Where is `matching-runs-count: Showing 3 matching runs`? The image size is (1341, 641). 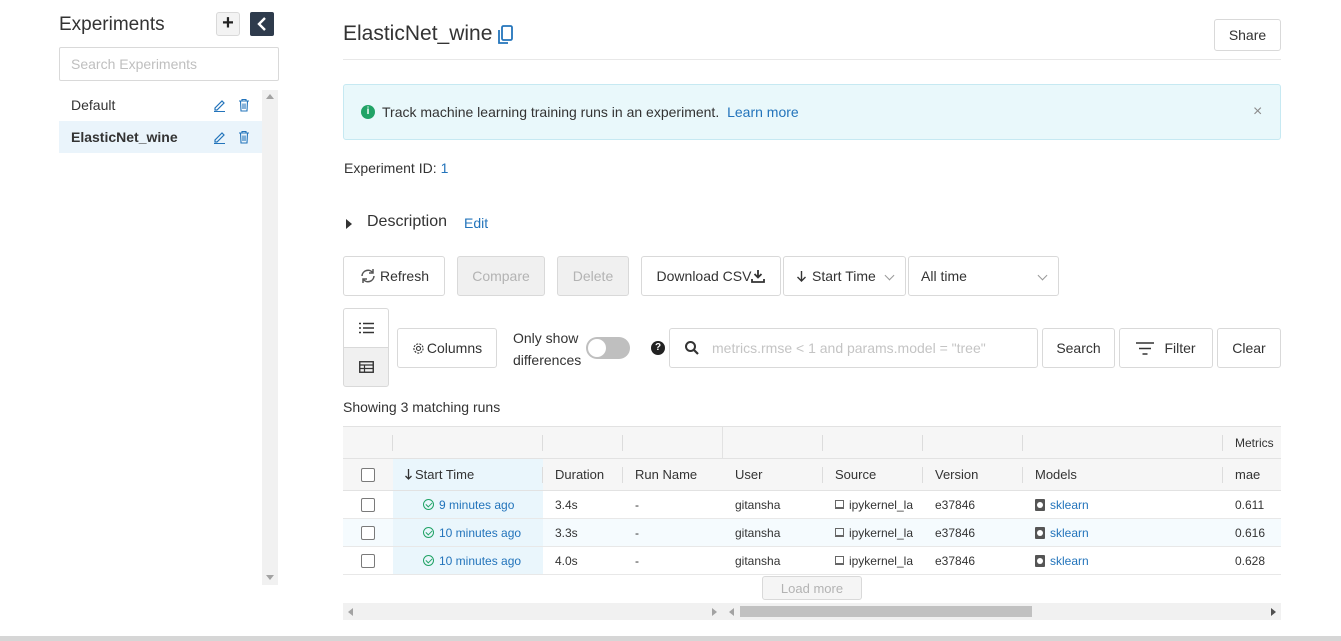 matching-runs-count: Showing 3 matching runs is located at coordinates (422, 407).